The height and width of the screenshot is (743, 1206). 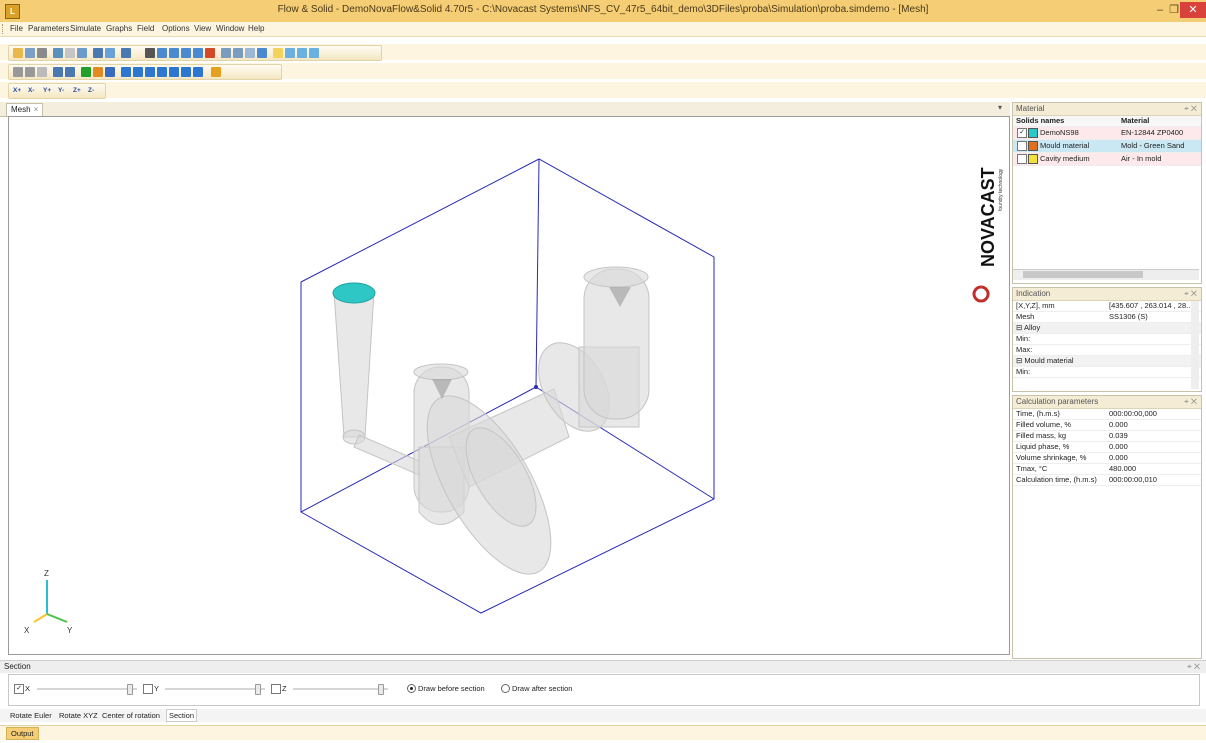 What do you see at coordinates (186, 53) in the screenshot?
I see `pan-icon` at bounding box center [186, 53].